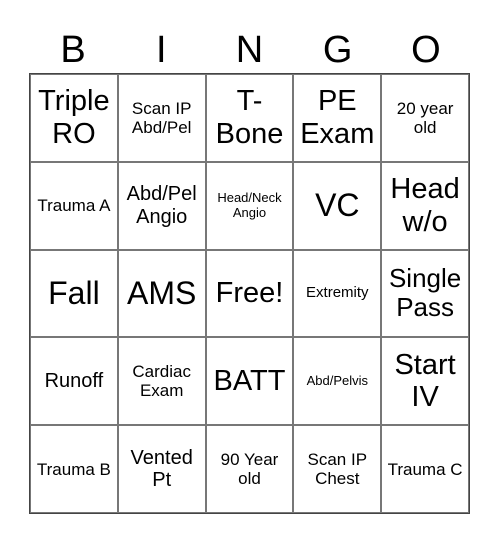 This screenshot has height=544, width=500. What do you see at coordinates (74, 469) in the screenshot?
I see `bingo-cell: Trauma B` at bounding box center [74, 469].